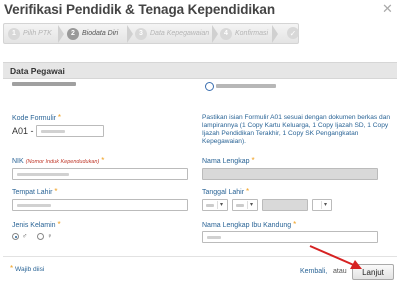 The height and width of the screenshot is (283, 400). What do you see at coordinates (290, 174) in the screenshot?
I see `nama-lengkap-input` at bounding box center [290, 174].